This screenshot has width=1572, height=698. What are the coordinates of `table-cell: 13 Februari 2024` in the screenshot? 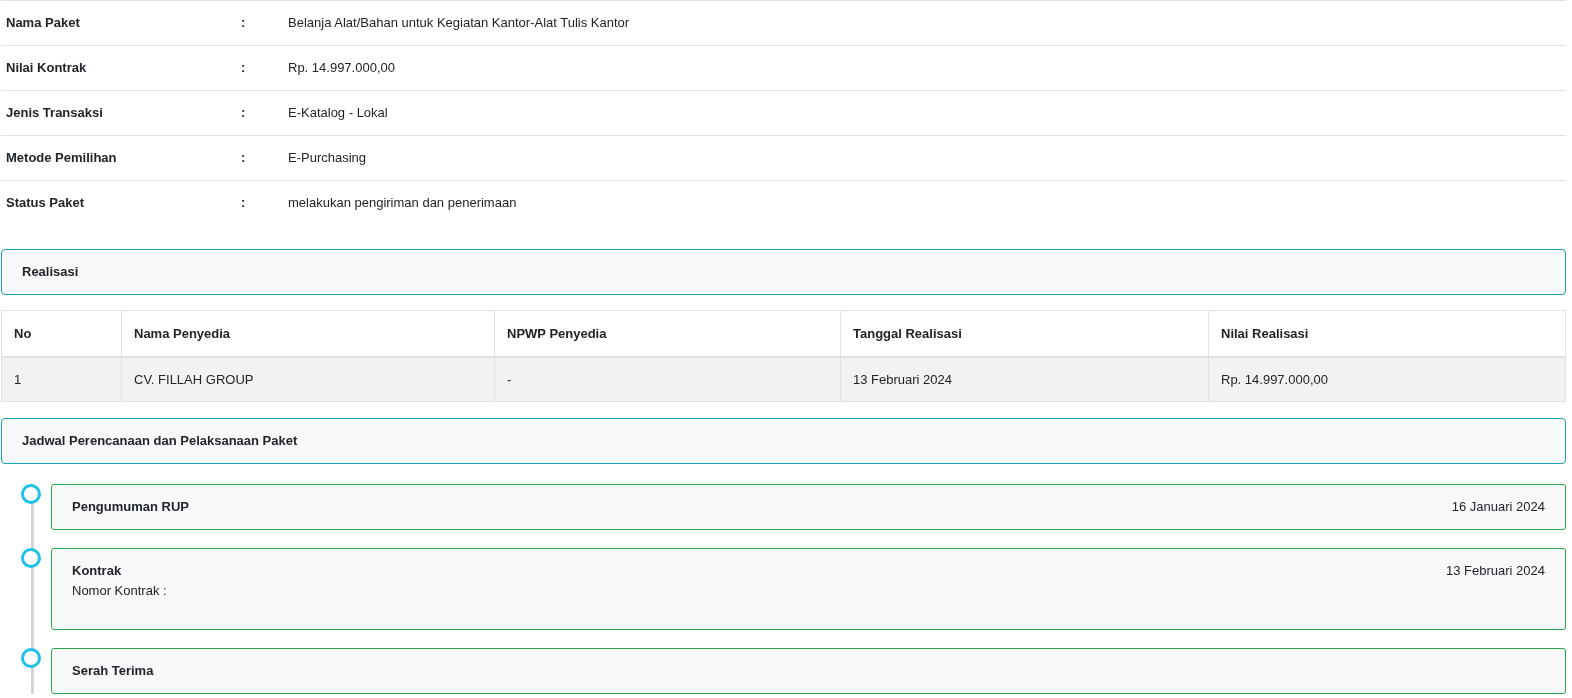 It's located at (1024, 379).